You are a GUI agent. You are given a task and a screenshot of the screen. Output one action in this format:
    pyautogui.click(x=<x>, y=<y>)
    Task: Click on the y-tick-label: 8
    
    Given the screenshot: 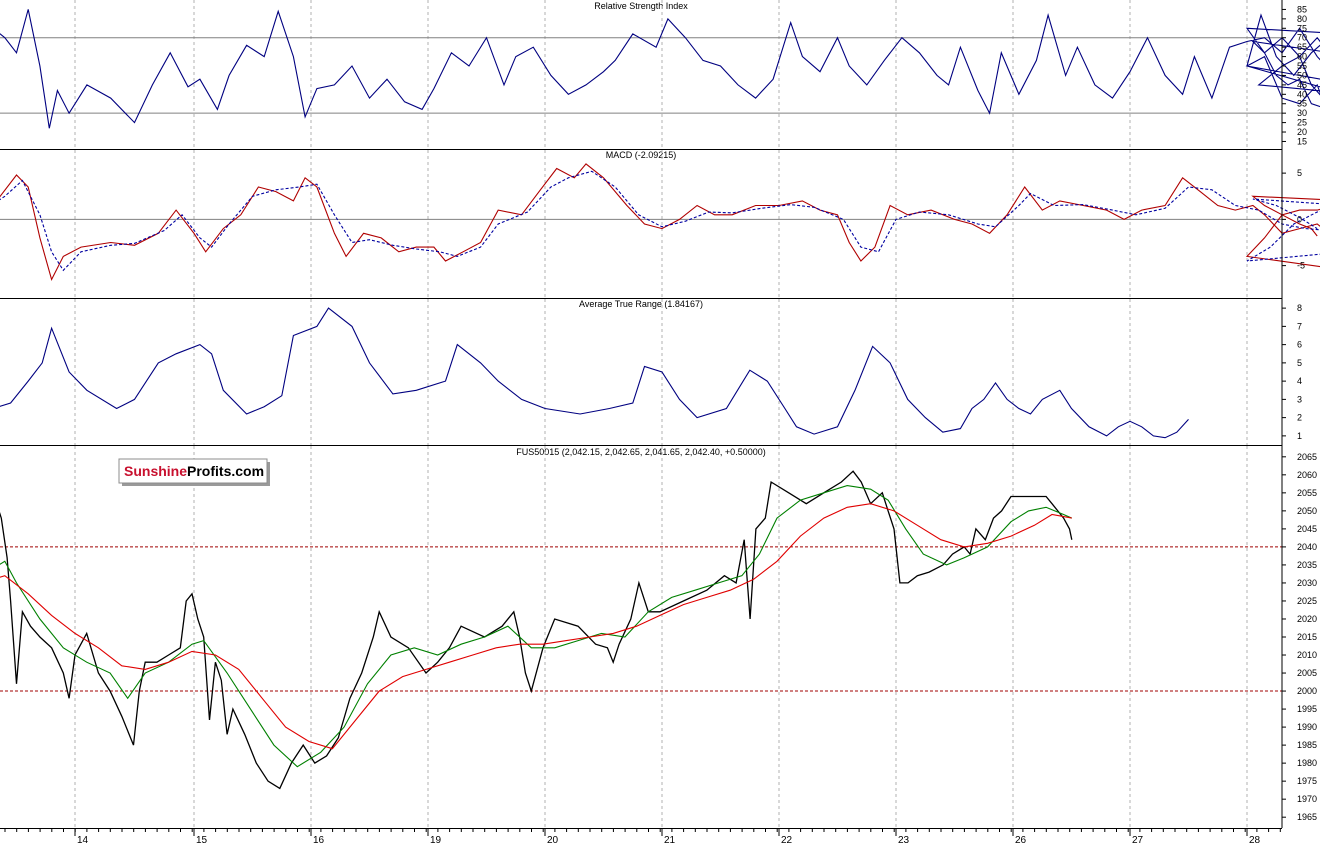 What is the action you would take?
    pyautogui.click(x=1299, y=308)
    